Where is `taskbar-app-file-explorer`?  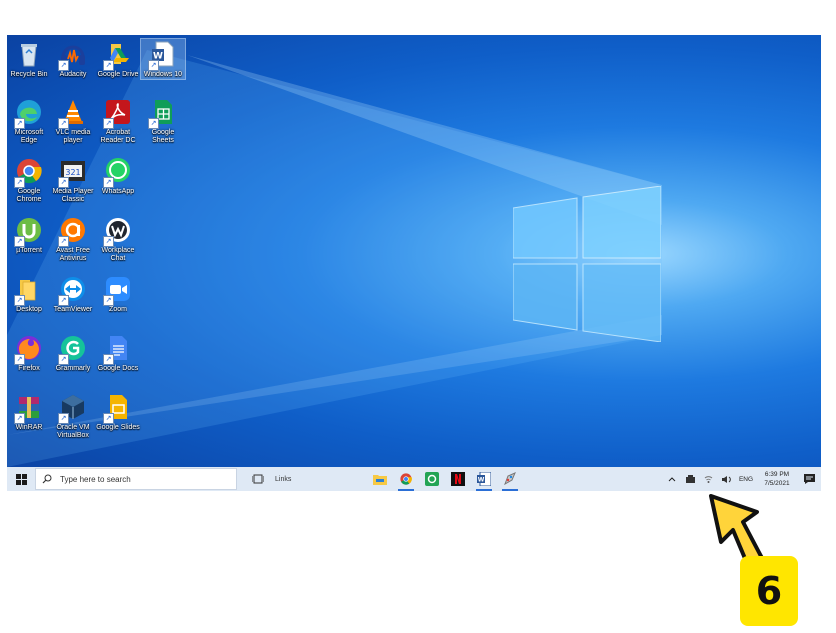
taskbar-app-file-explorer is located at coordinates (380, 479).